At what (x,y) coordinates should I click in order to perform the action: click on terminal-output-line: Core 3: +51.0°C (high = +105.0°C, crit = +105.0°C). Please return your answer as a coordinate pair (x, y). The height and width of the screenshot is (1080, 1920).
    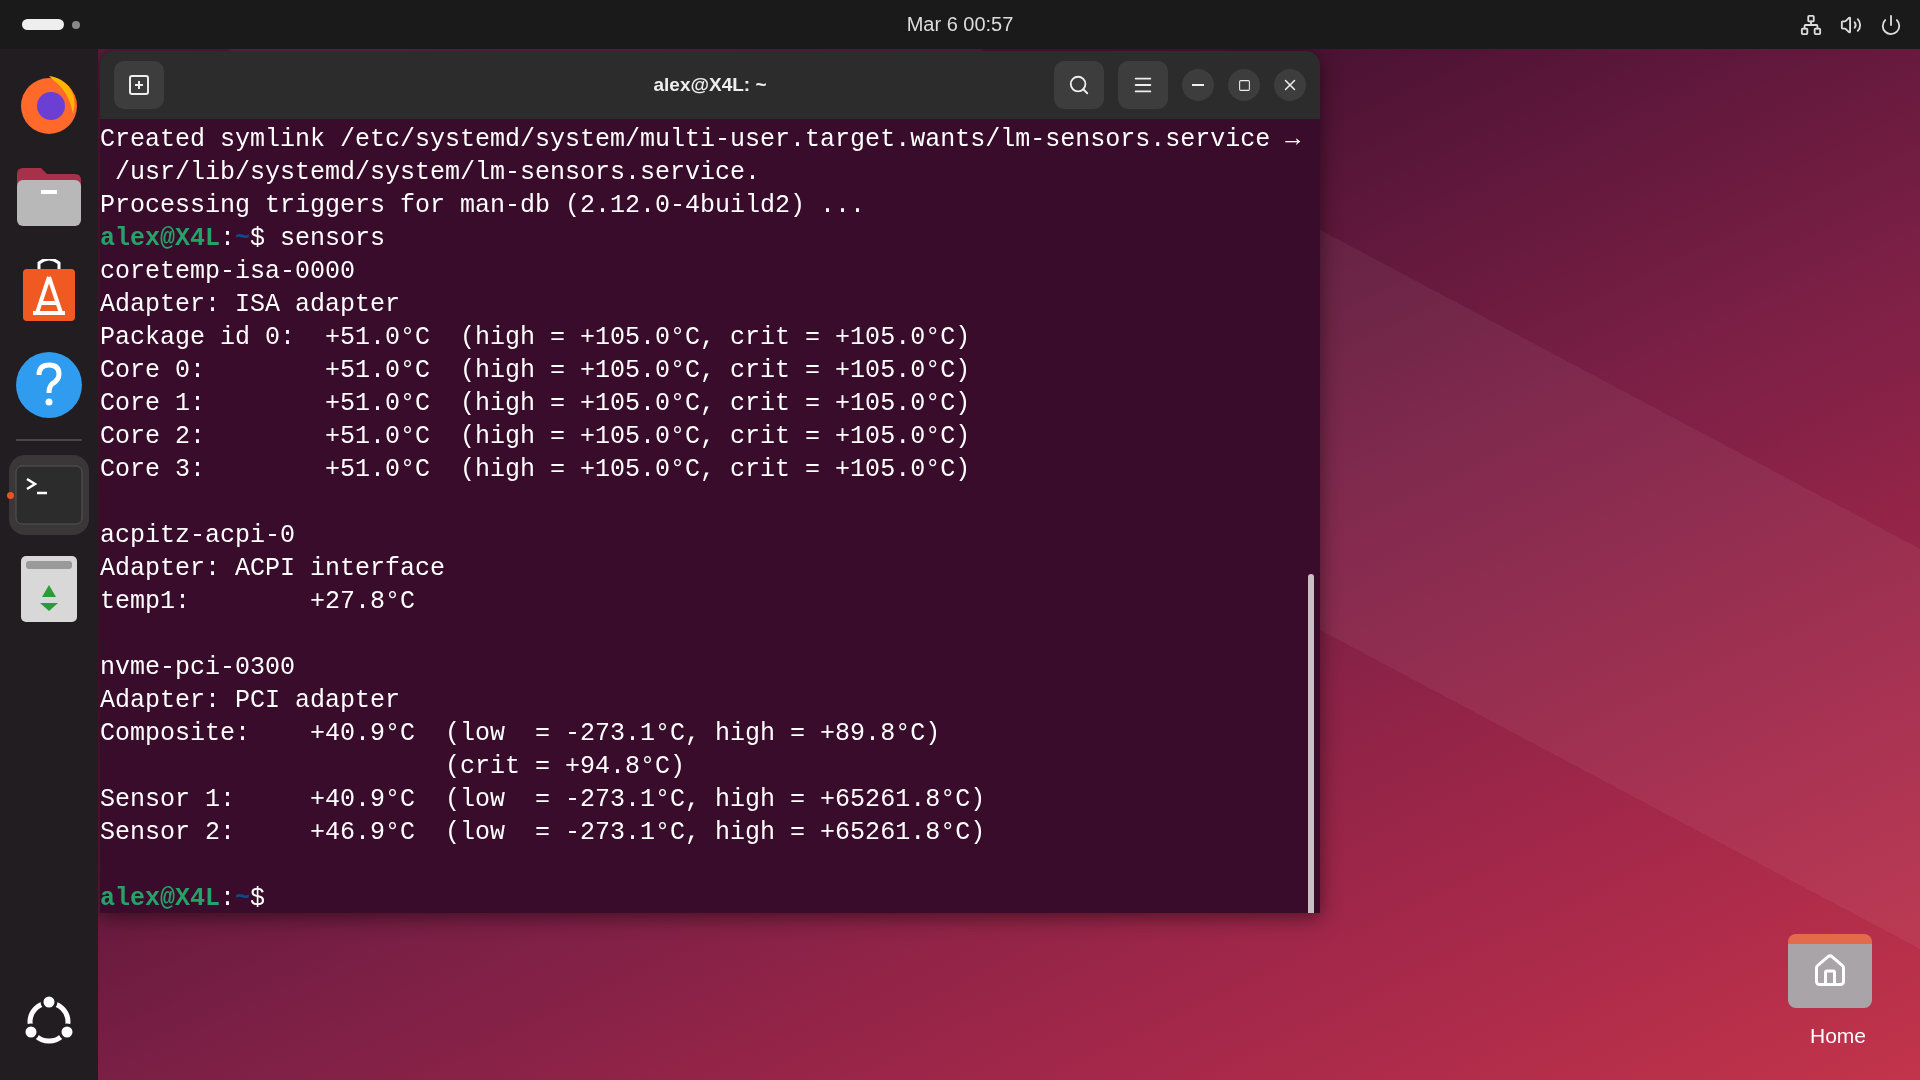
    Looking at the image, I should click on (536, 470).